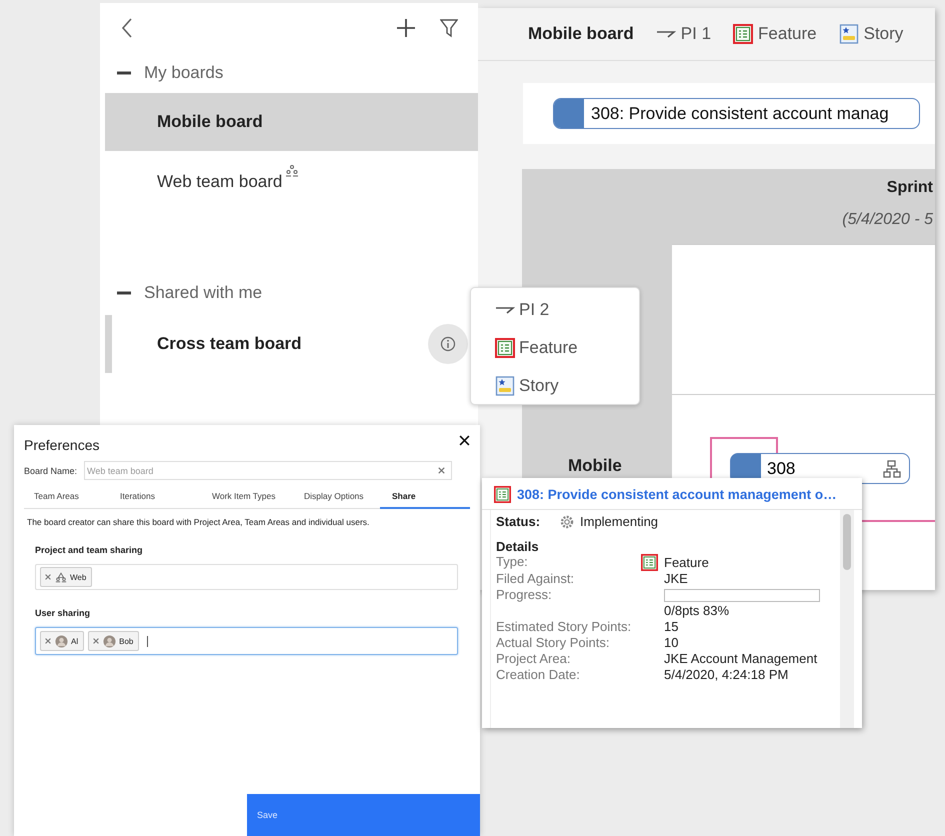 The width and height of the screenshot is (945, 836). Describe the element at coordinates (567, 521) in the screenshot. I see `gear-icon` at that location.